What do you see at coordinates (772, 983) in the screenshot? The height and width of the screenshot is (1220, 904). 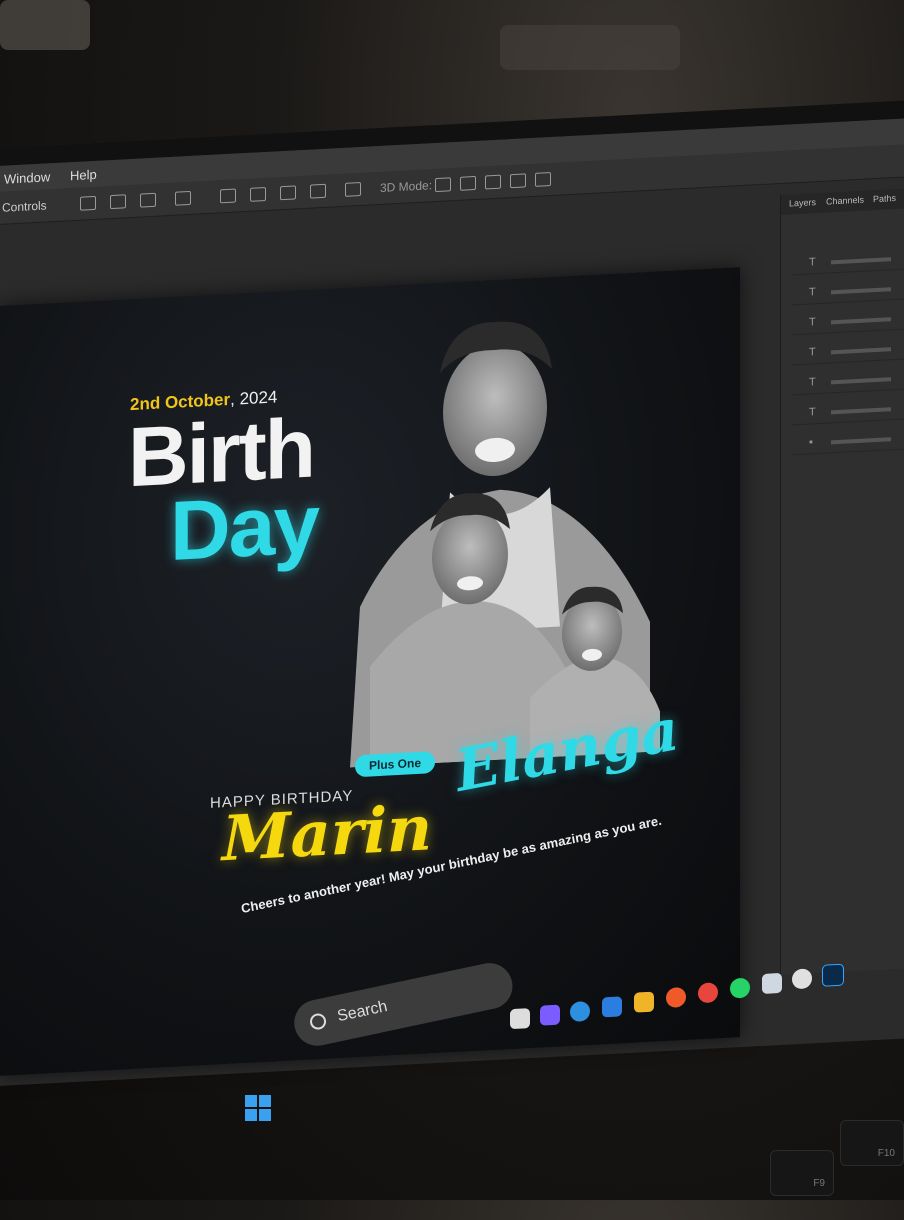 I see `notepad-icon` at bounding box center [772, 983].